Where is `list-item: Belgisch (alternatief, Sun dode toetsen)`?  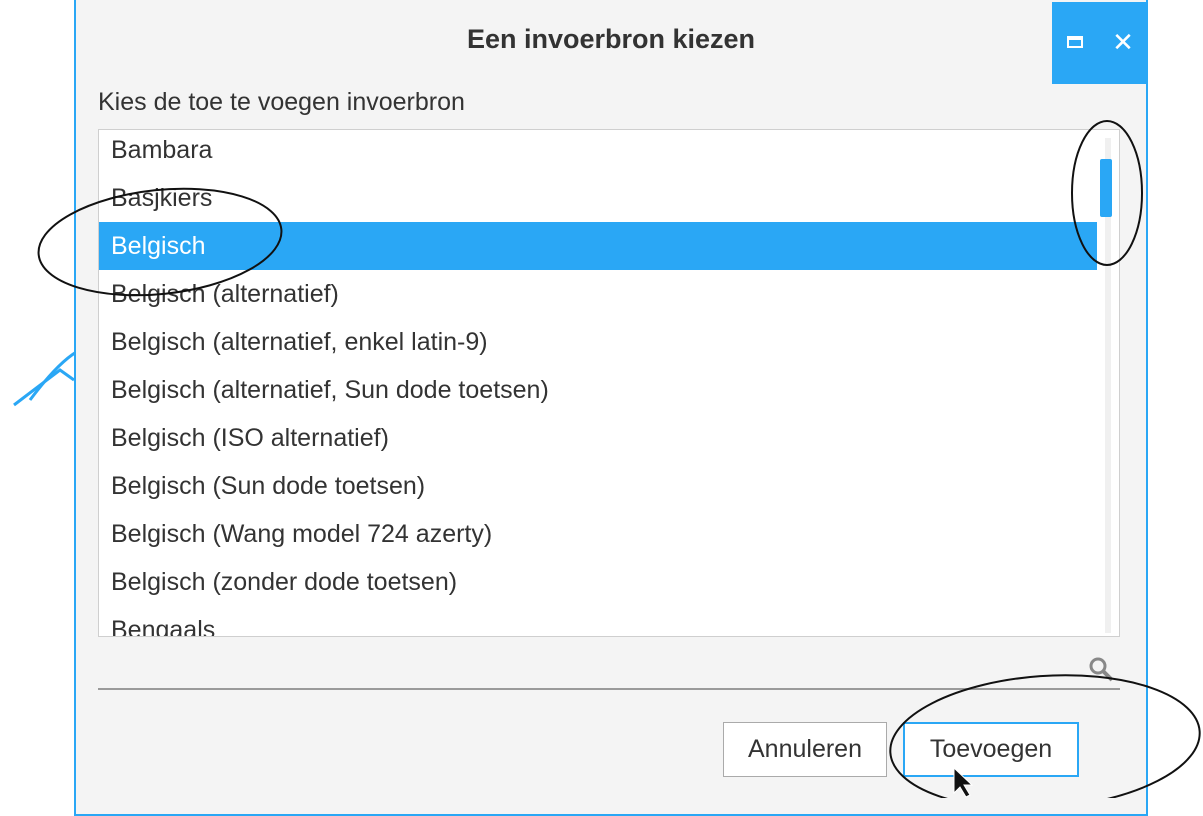 list-item: Belgisch (alternatief, Sun dode toetsen) is located at coordinates (598, 390).